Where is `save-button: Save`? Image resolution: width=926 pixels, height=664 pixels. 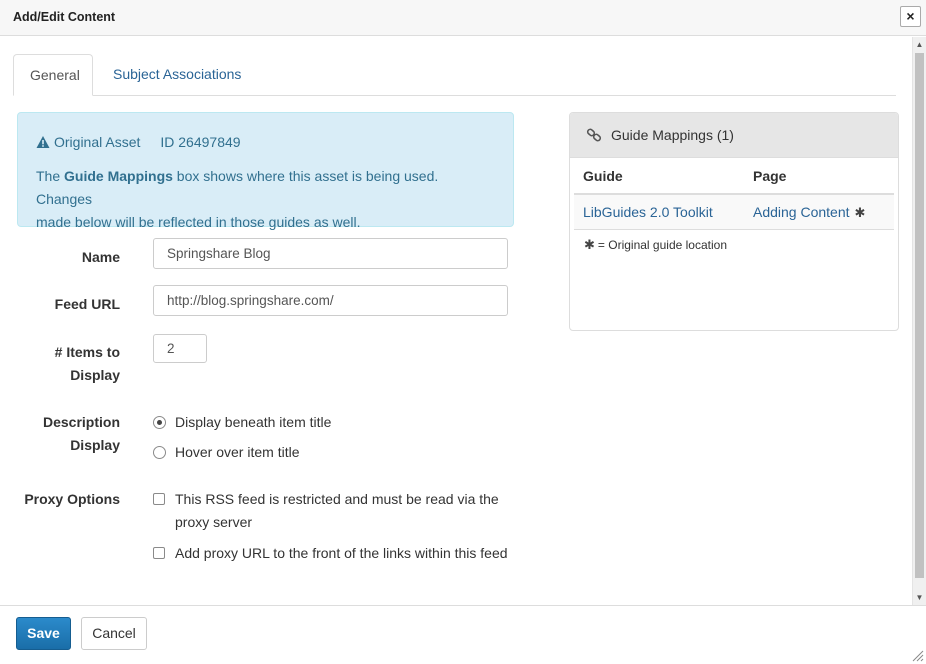
save-button: Save is located at coordinates (43, 633).